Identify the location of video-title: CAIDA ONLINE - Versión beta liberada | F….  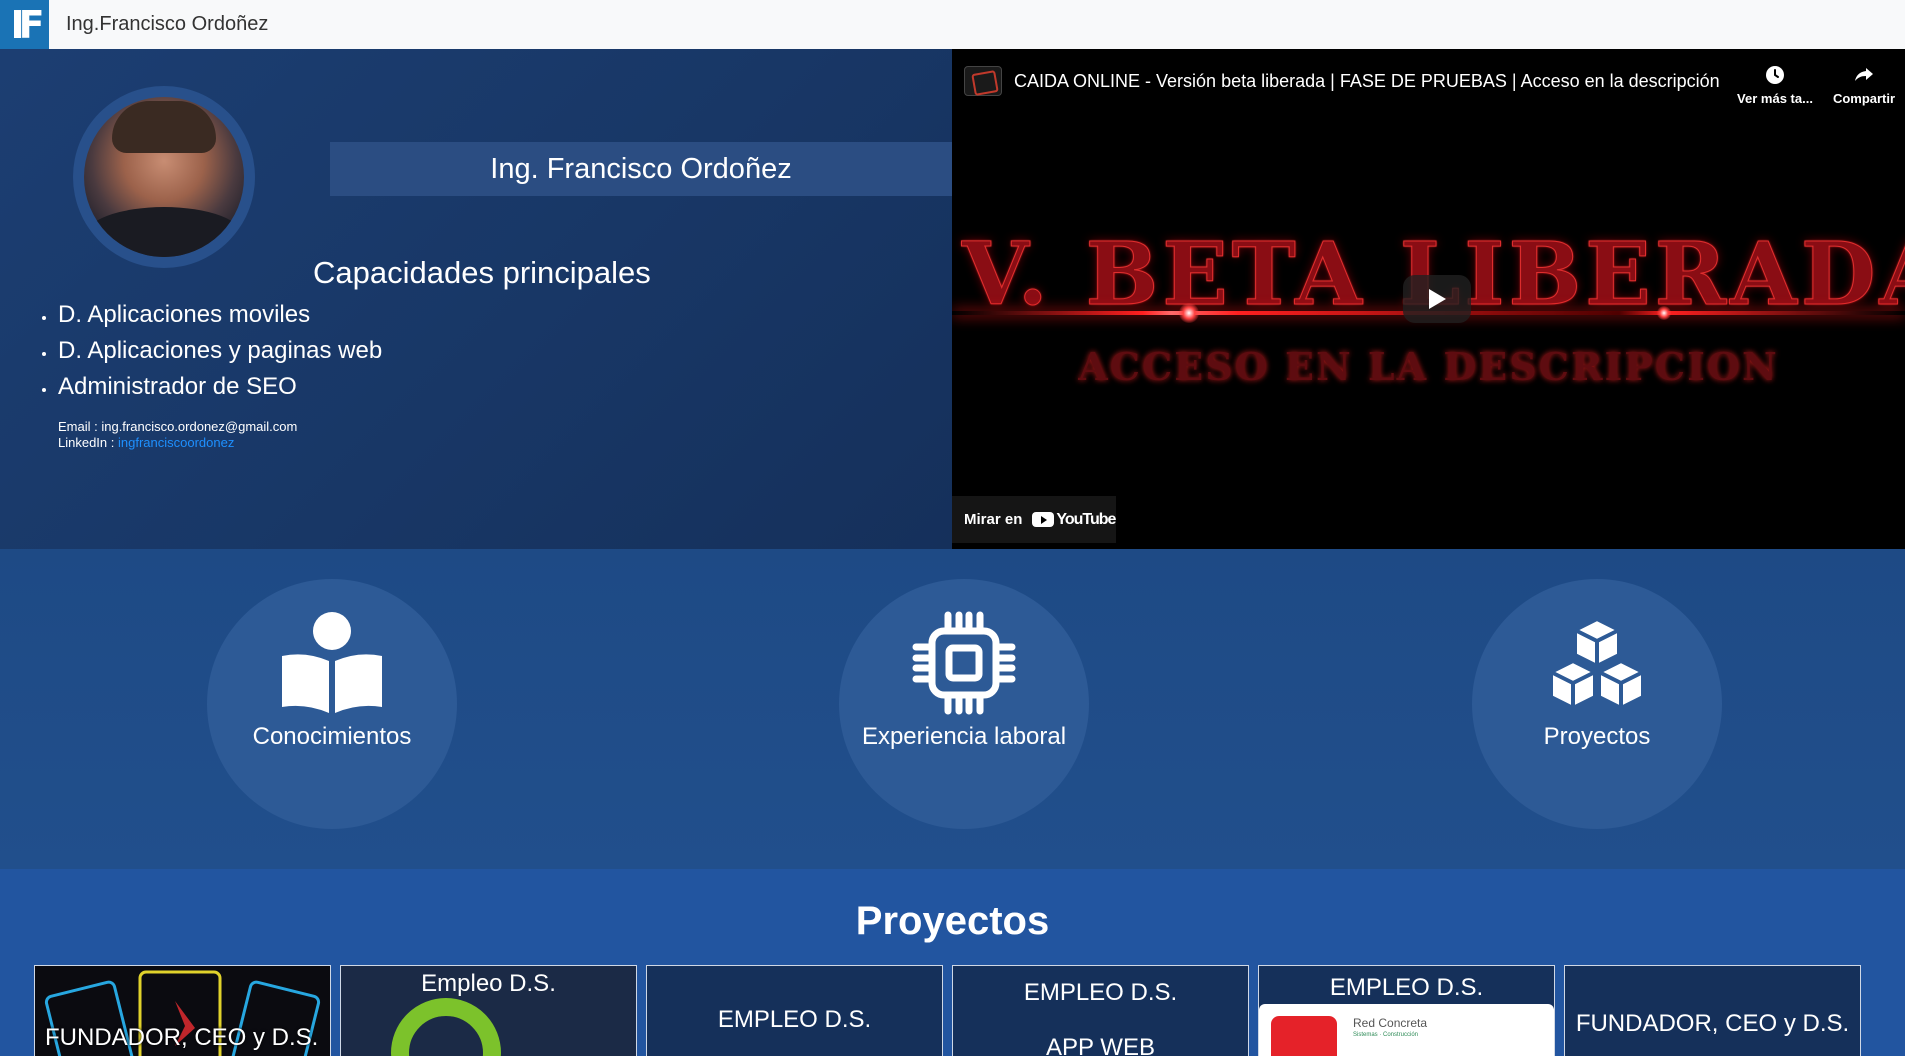
(1367, 81).